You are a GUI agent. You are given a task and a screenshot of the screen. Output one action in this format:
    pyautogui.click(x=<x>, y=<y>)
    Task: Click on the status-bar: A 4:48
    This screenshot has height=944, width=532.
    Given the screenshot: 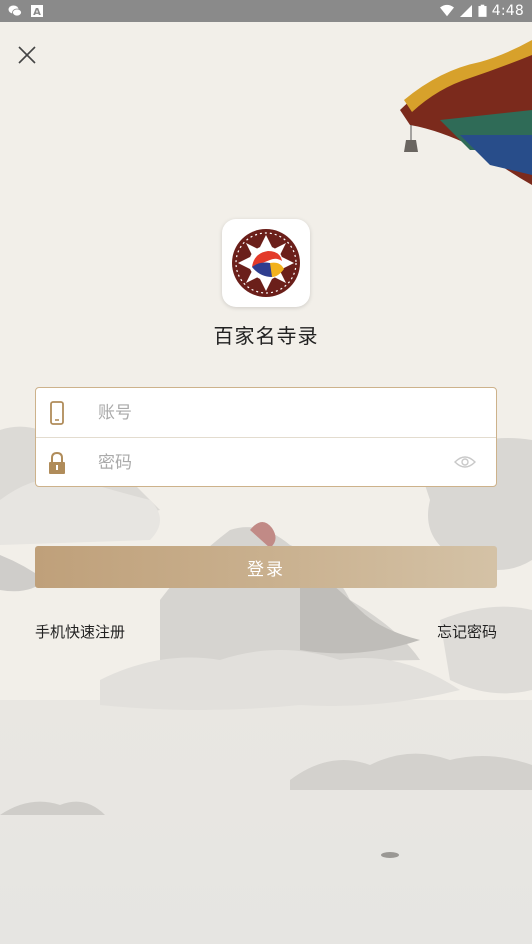 What is the action you would take?
    pyautogui.click(x=266, y=11)
    